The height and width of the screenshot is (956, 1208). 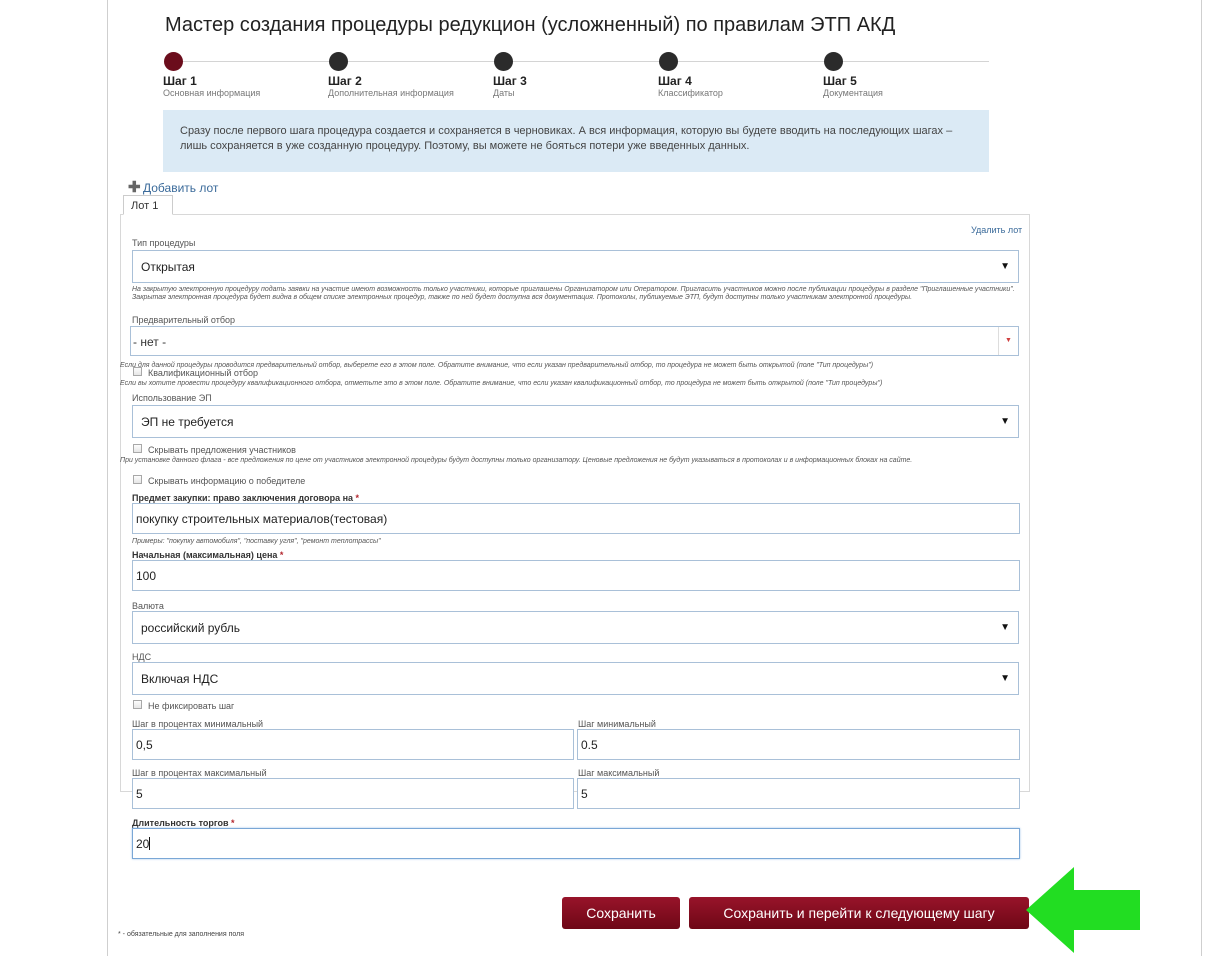 What do you see at coordinates (996, 230) in the screenshot?
I see `delete-lot-link: Удалить лот` at bounding box center [996, 230].